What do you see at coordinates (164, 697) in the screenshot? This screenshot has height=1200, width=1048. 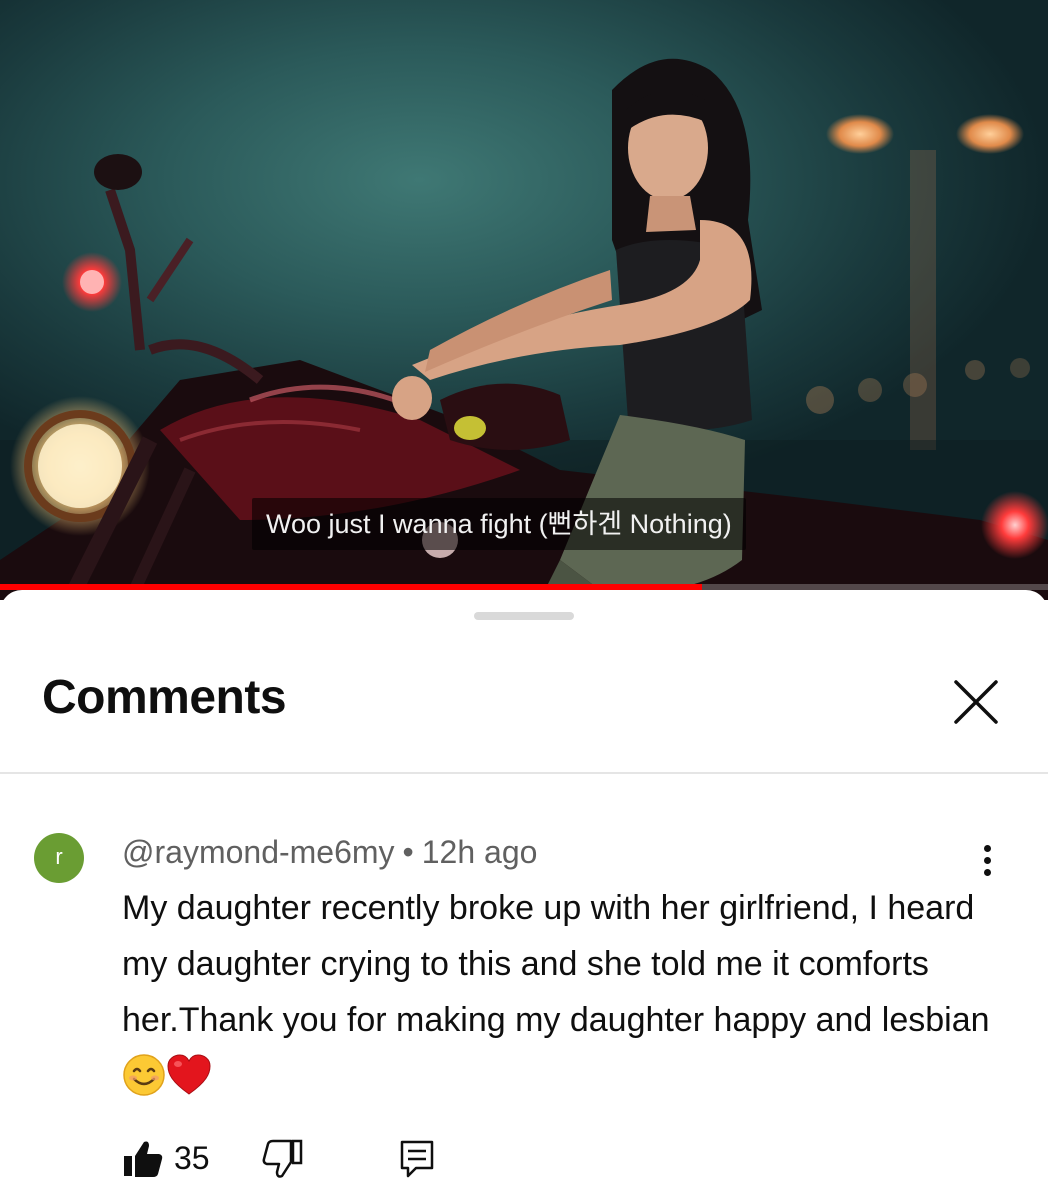 I see `comments-title: Comments` at bounding box center [164, 697].